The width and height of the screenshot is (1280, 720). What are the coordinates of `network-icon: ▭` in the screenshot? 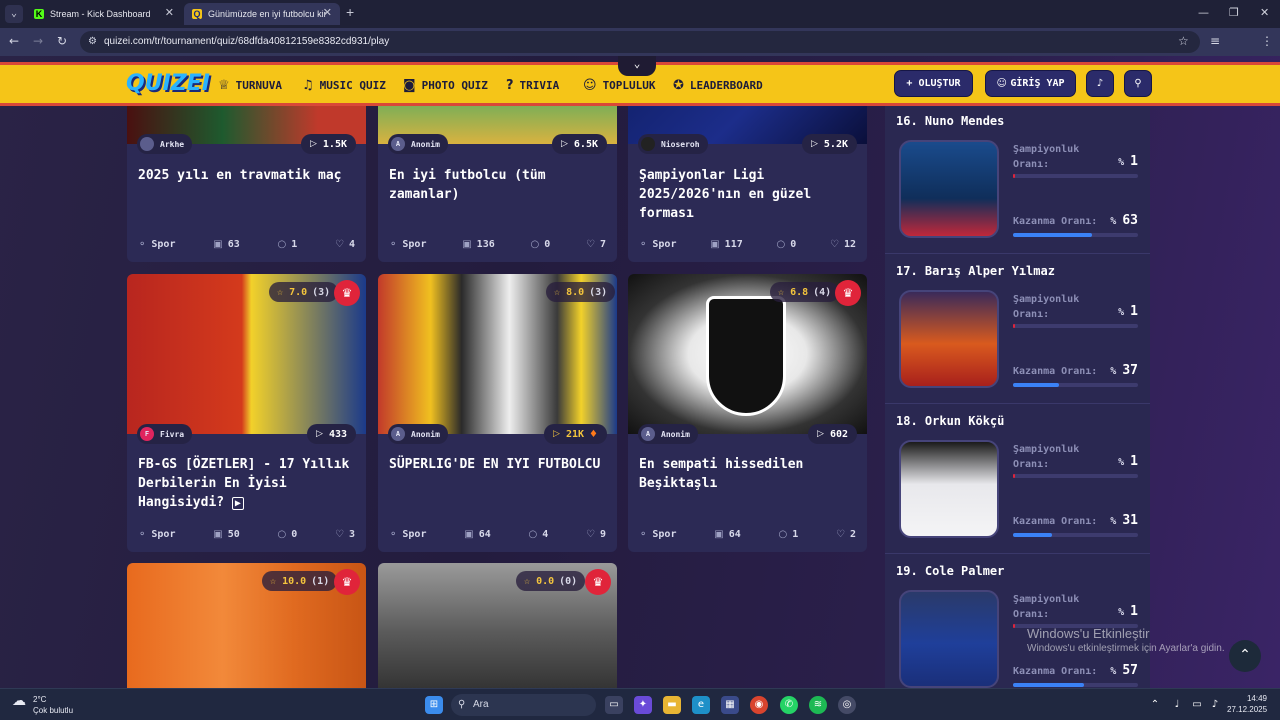 It's located at (1197, 705).